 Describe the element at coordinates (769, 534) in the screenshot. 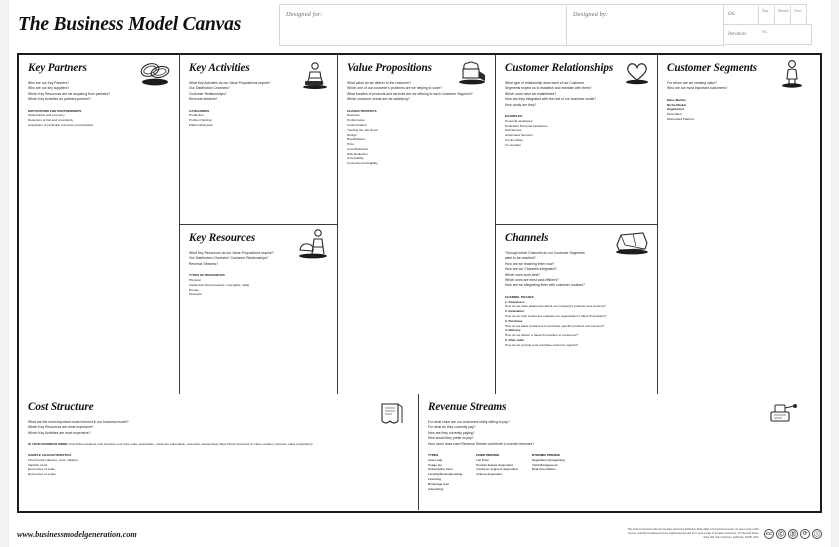

I see `cc-icon: cc` at that location.